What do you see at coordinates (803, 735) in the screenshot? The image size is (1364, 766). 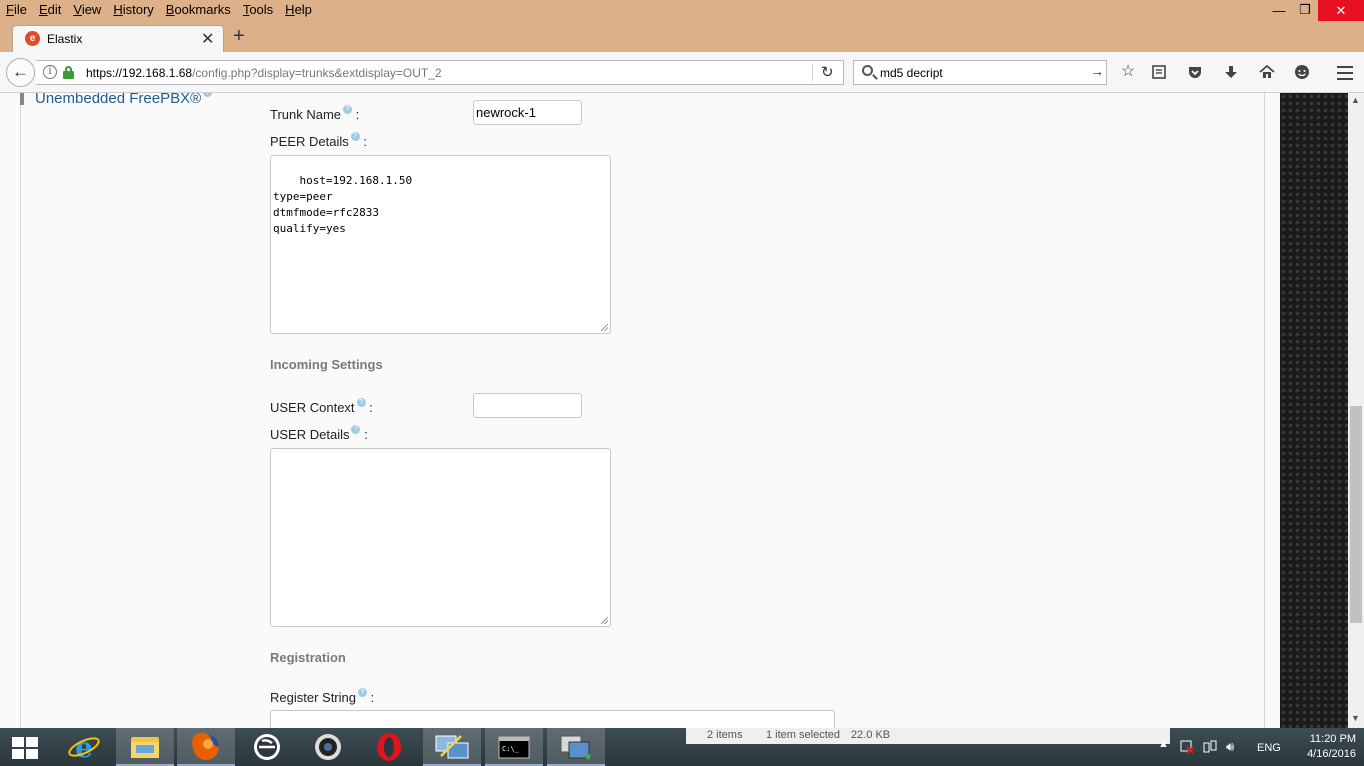 I see `explorer-selected-count: 1 item selected` at bounding box center [803, 735].